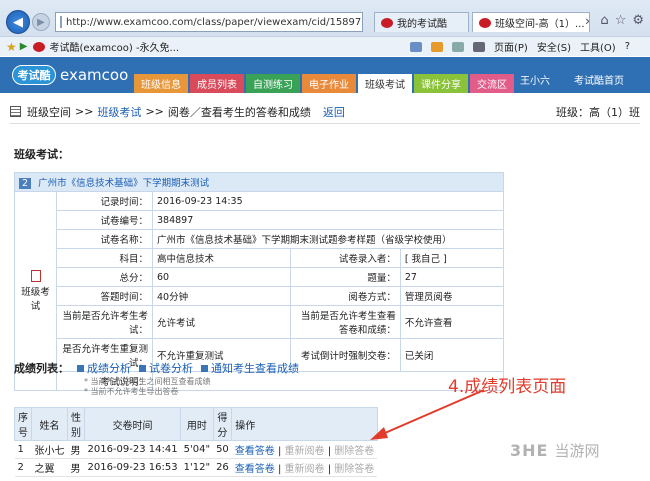 This screenshot has width=650, height=481. I want to click on rss-icon, so click(437, 46).